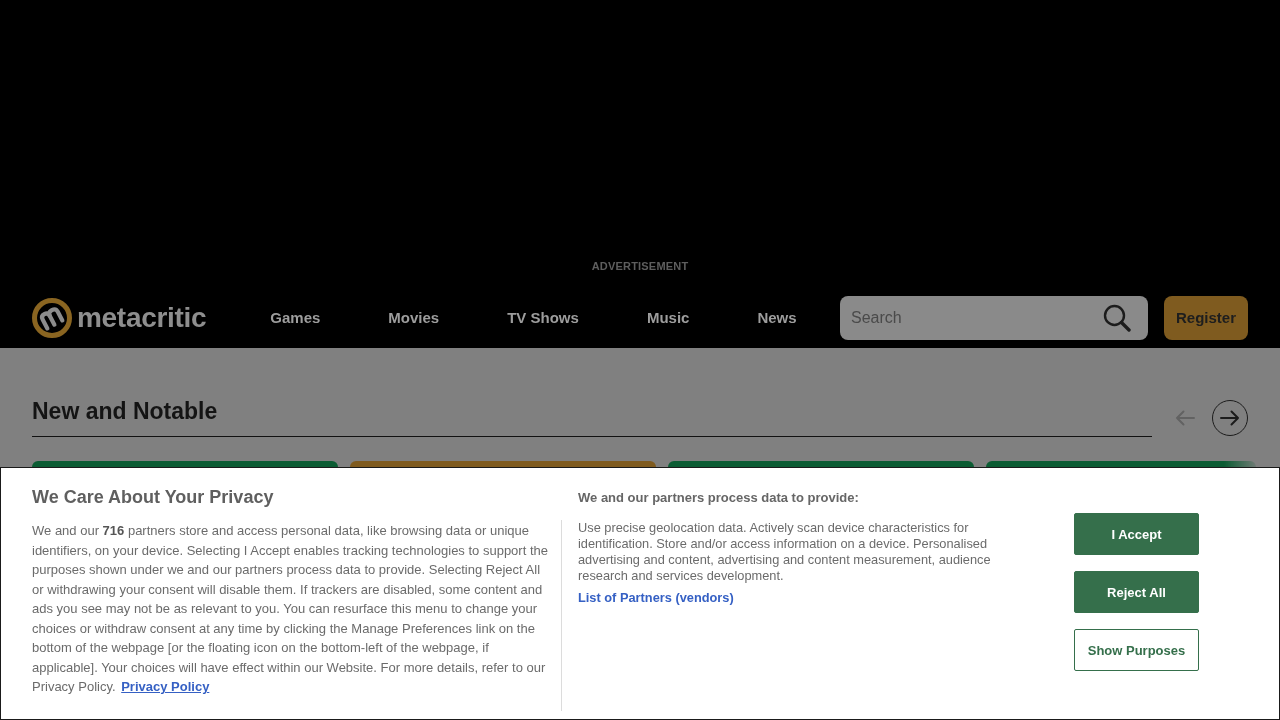  I want to click on search-field: Search, so click(994, 317).